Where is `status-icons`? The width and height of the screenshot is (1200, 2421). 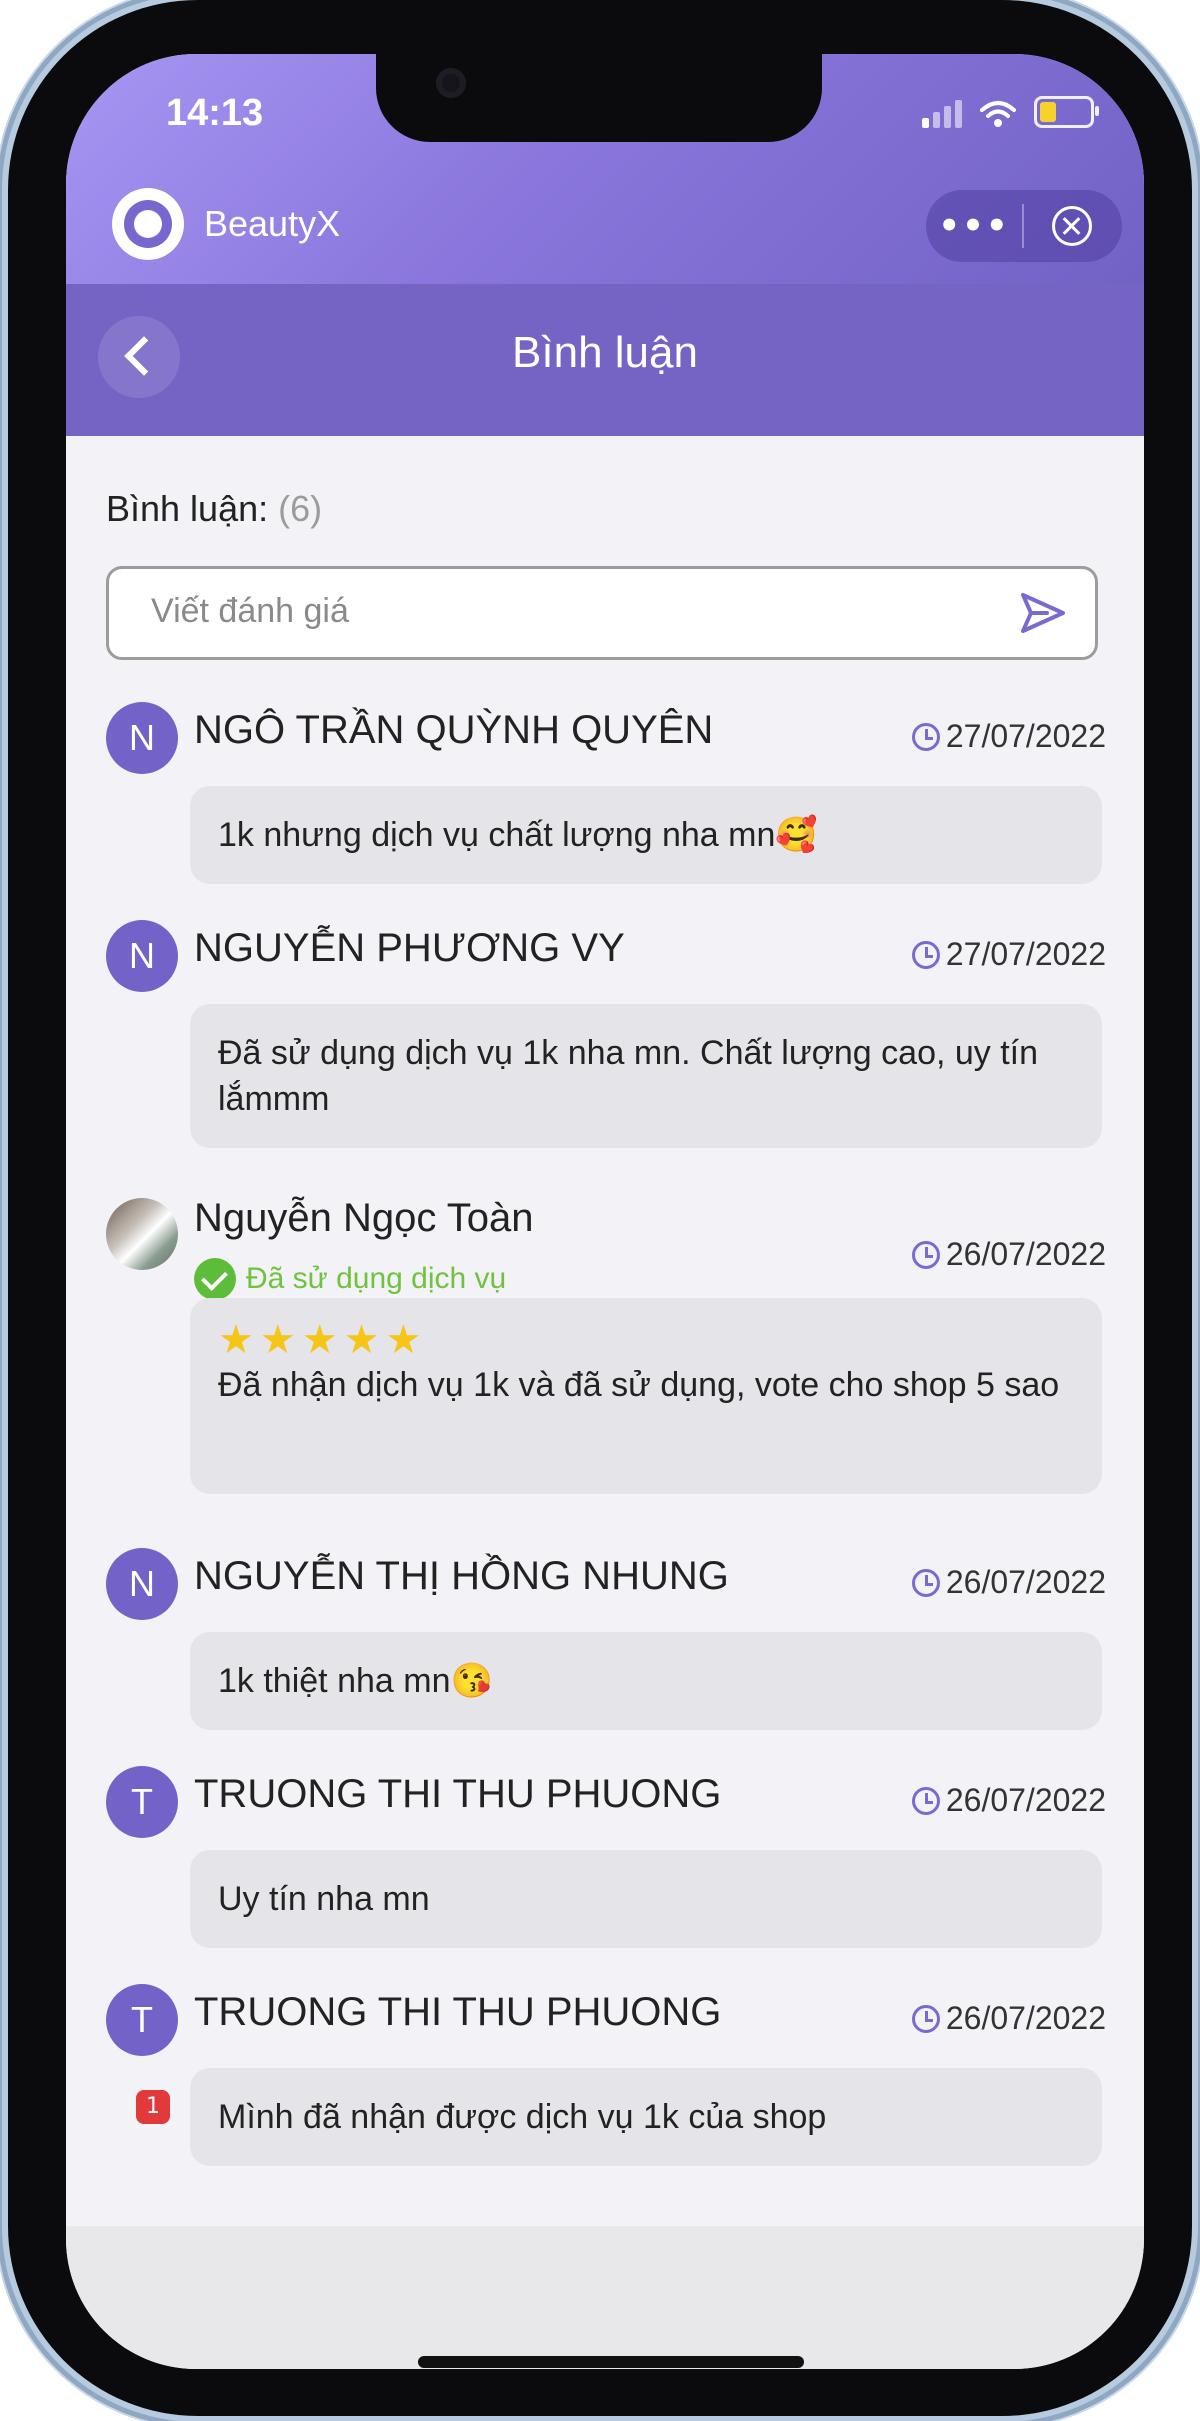
status-icons is located at coordinates (1010, 112).